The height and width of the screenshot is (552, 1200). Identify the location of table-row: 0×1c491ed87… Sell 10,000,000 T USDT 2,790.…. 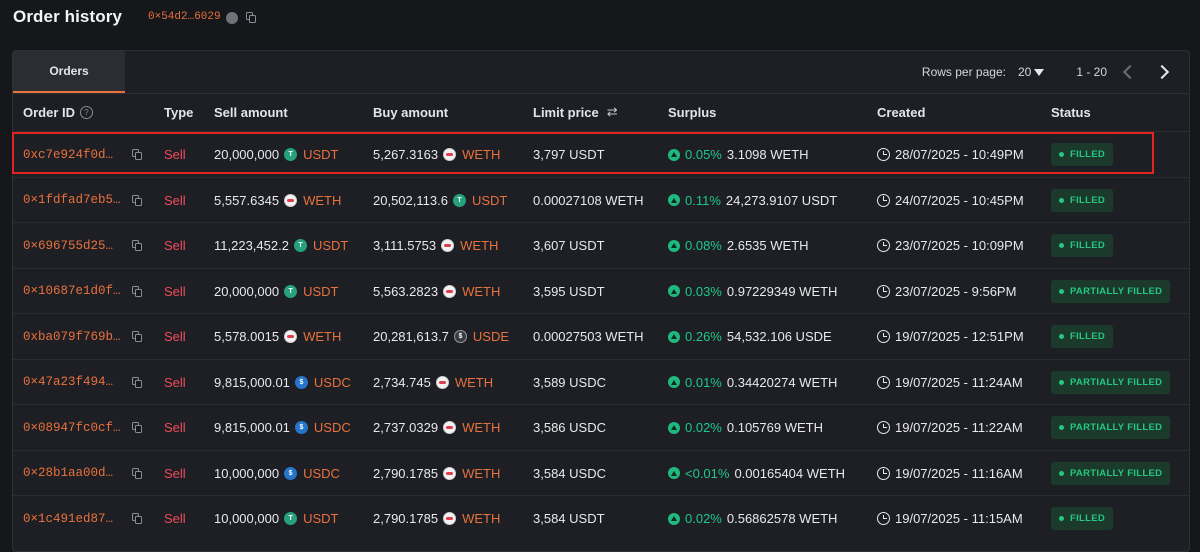
(601, 518).